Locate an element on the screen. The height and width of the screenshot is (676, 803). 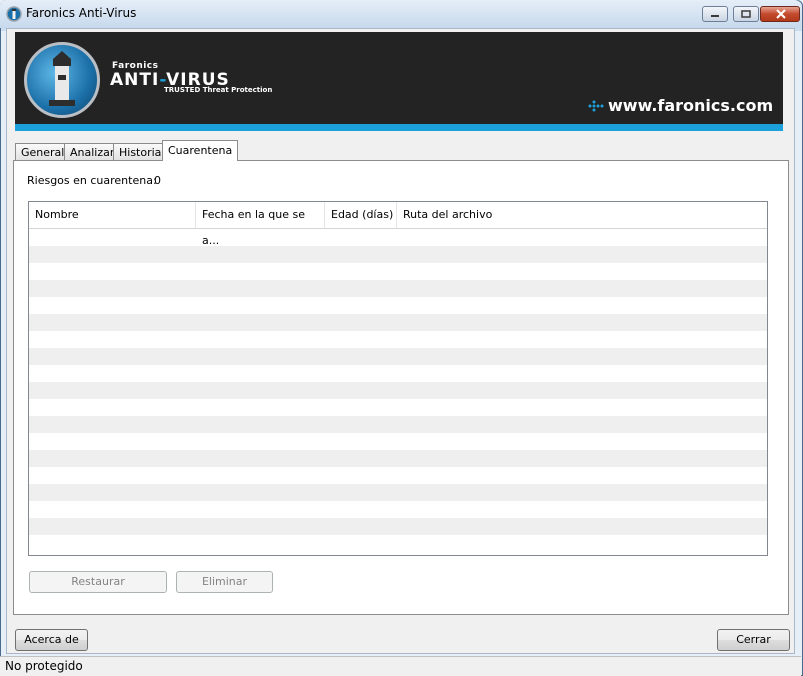
close-icon is located at coordinates (781, 14).